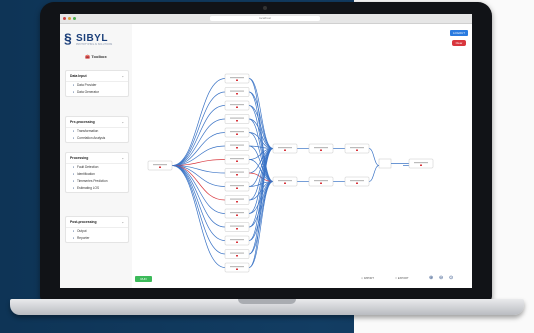  What do you see at coordinates (82, 231) in the screenshot?
I see `sidebar-item-label: Output` at bounding box center [82, 231].